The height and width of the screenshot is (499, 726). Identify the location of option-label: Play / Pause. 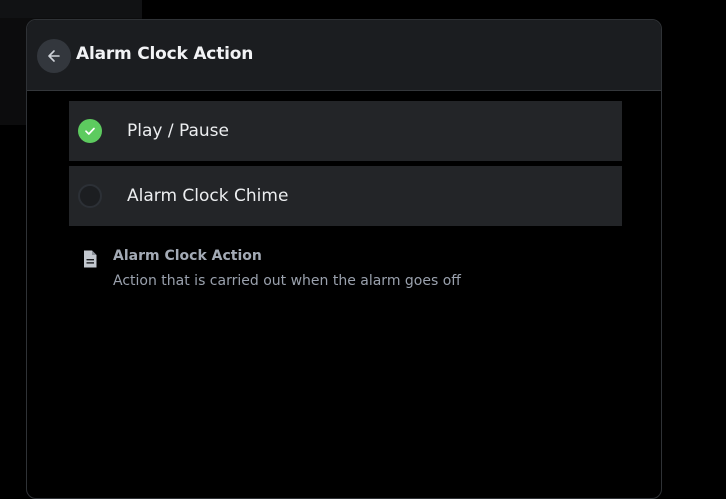
(178, 131).